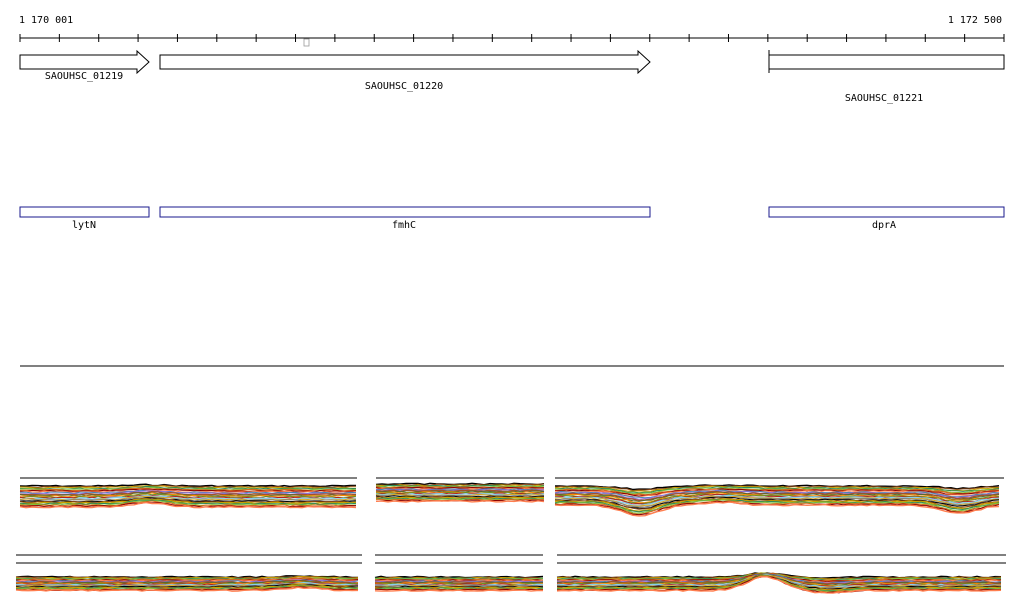 Image resolution: width=1024 pixels, height=611 pixels. I want to click on gene-feature-fmhC: fmhC, so click(405, 218).